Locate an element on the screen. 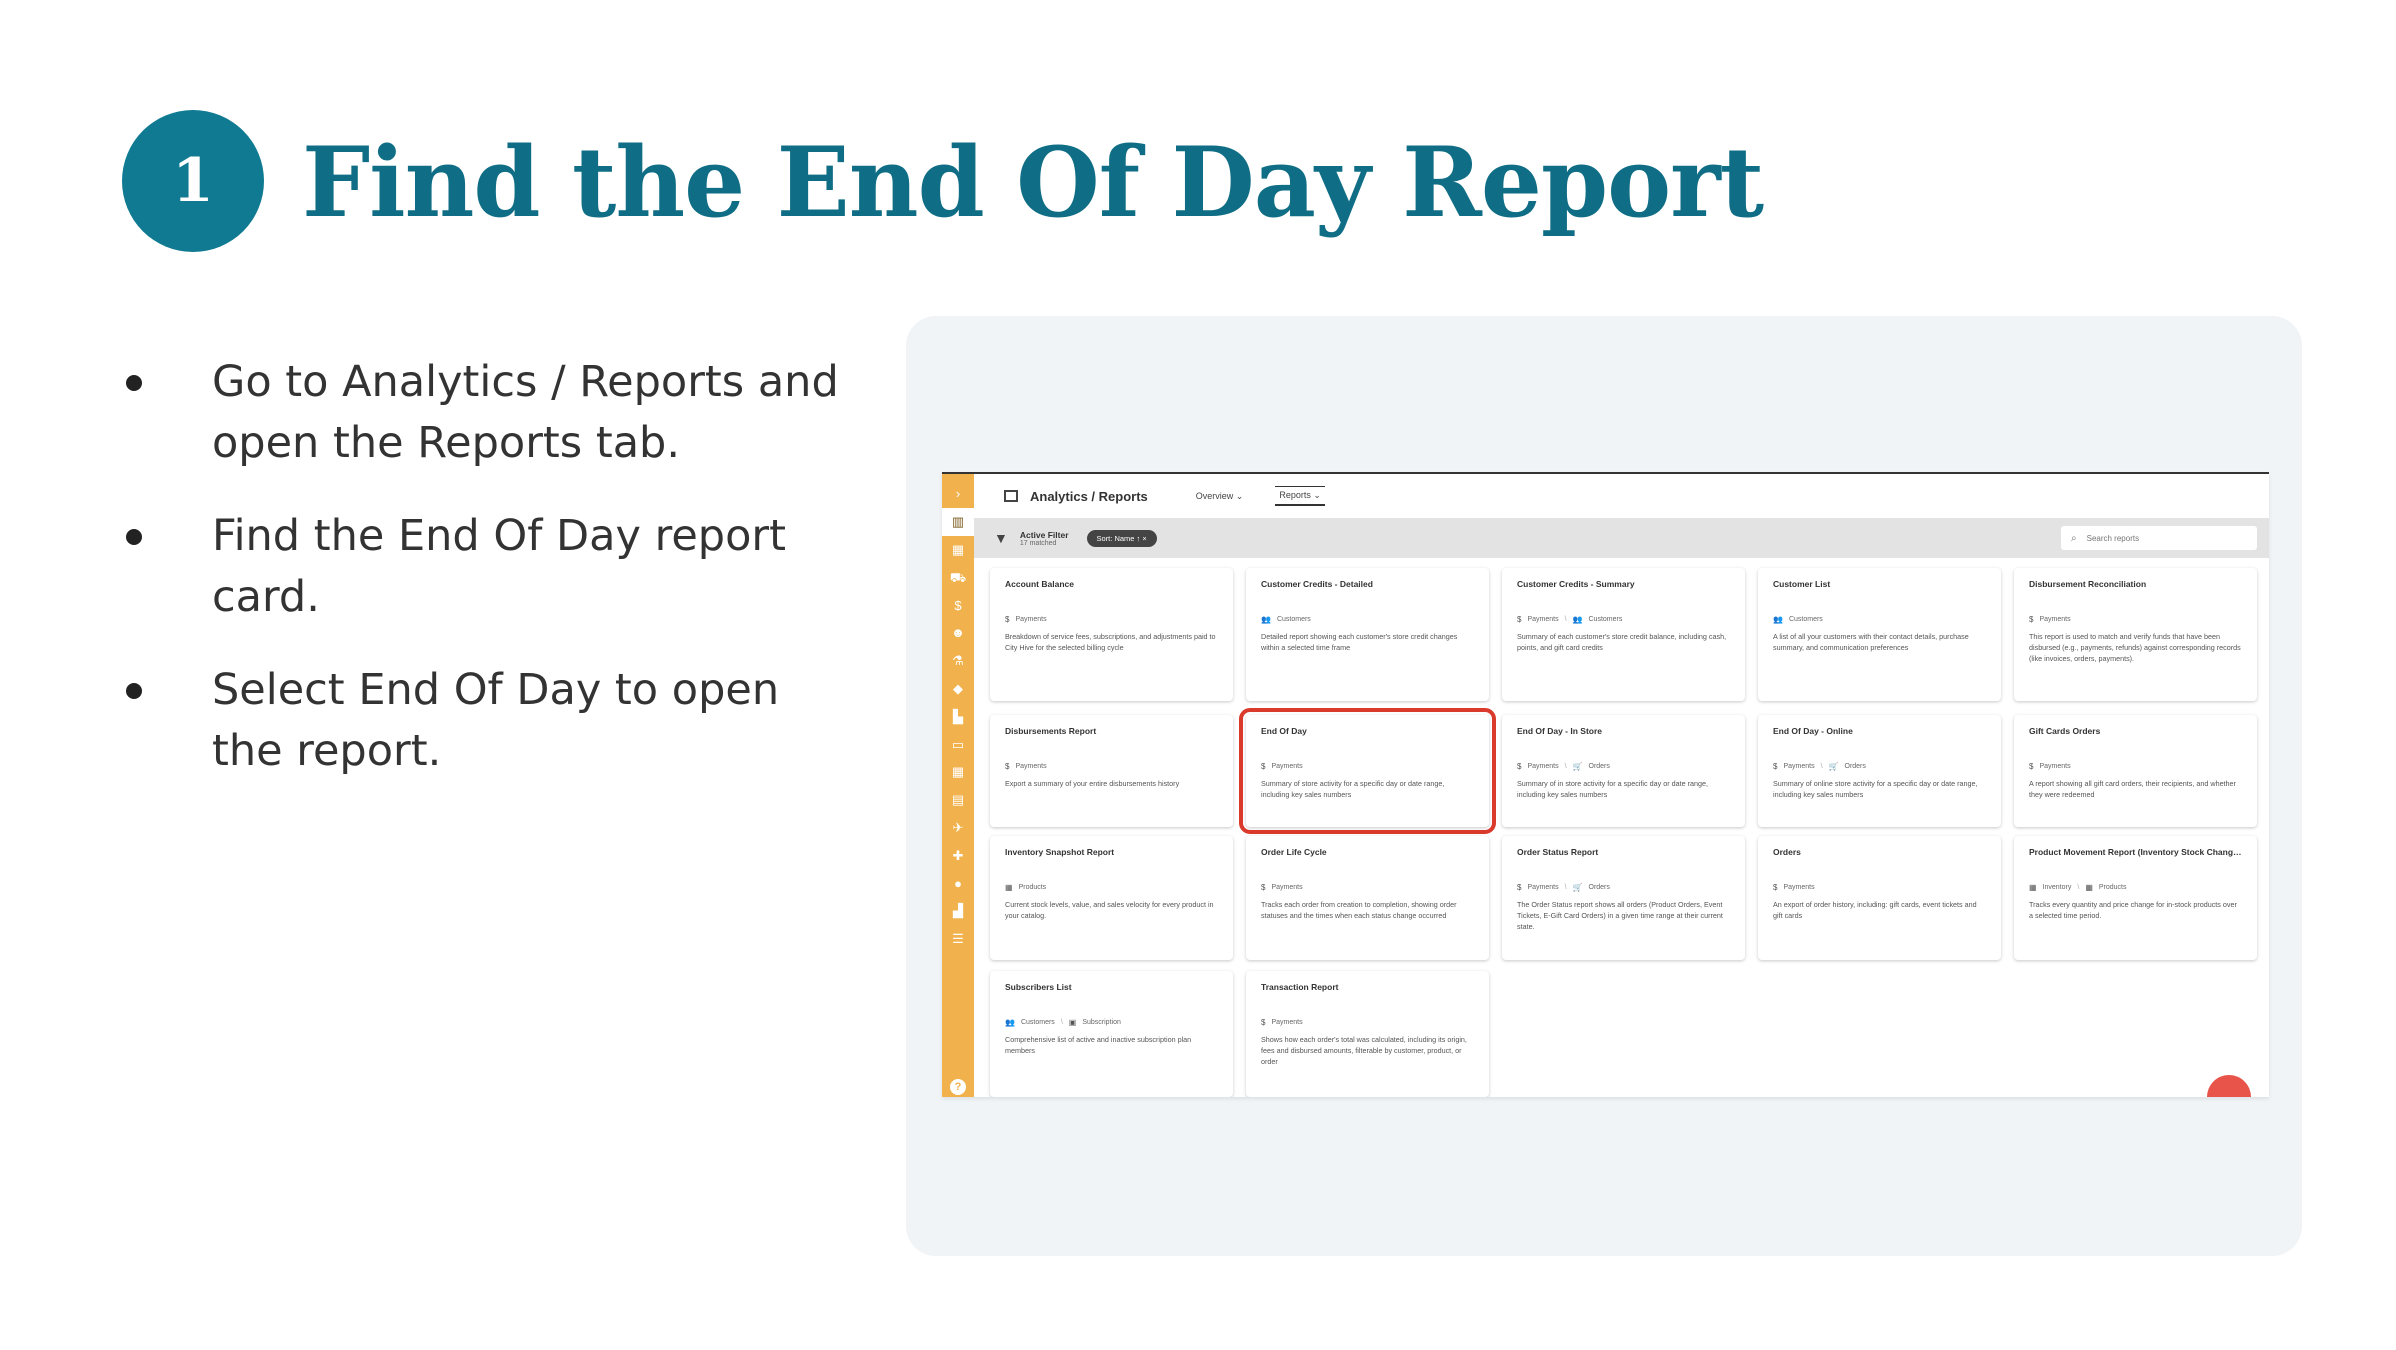 This screenshot has width=2396, height=1350. tab-overview: Overview ⌄ is located at coordinates (1220, 496).